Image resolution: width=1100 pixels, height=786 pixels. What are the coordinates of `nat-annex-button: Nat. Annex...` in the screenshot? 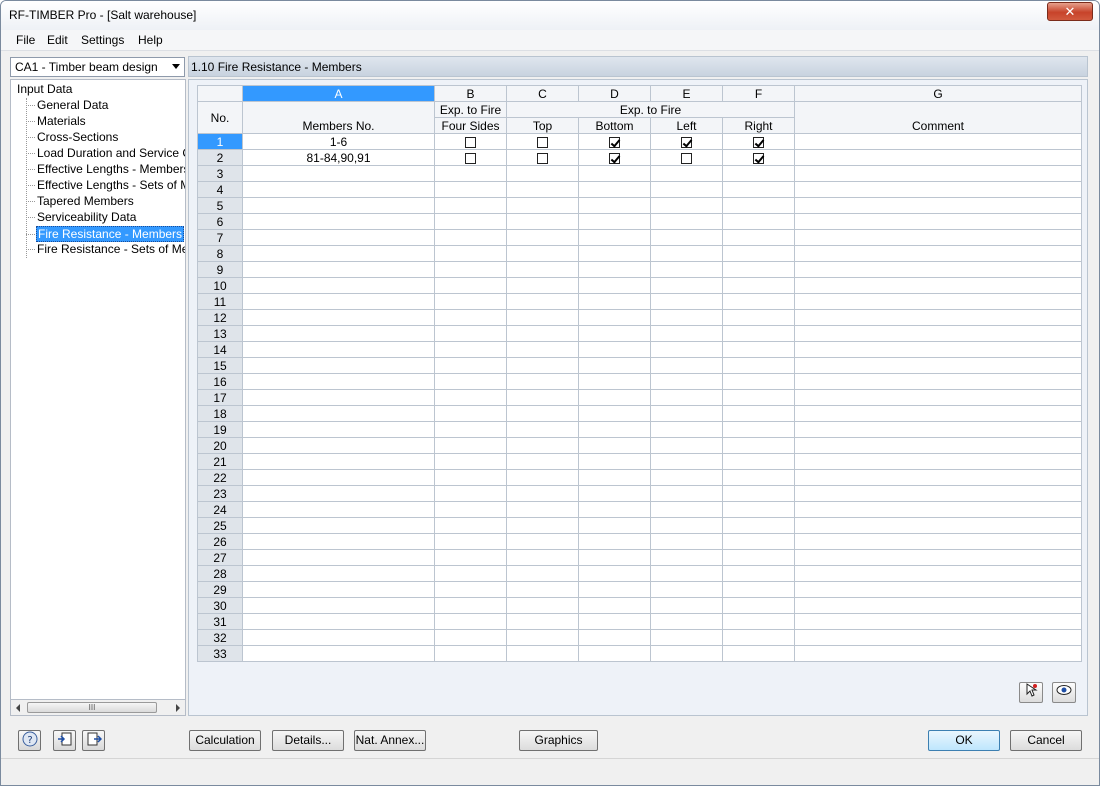 It's located at (390, 740).